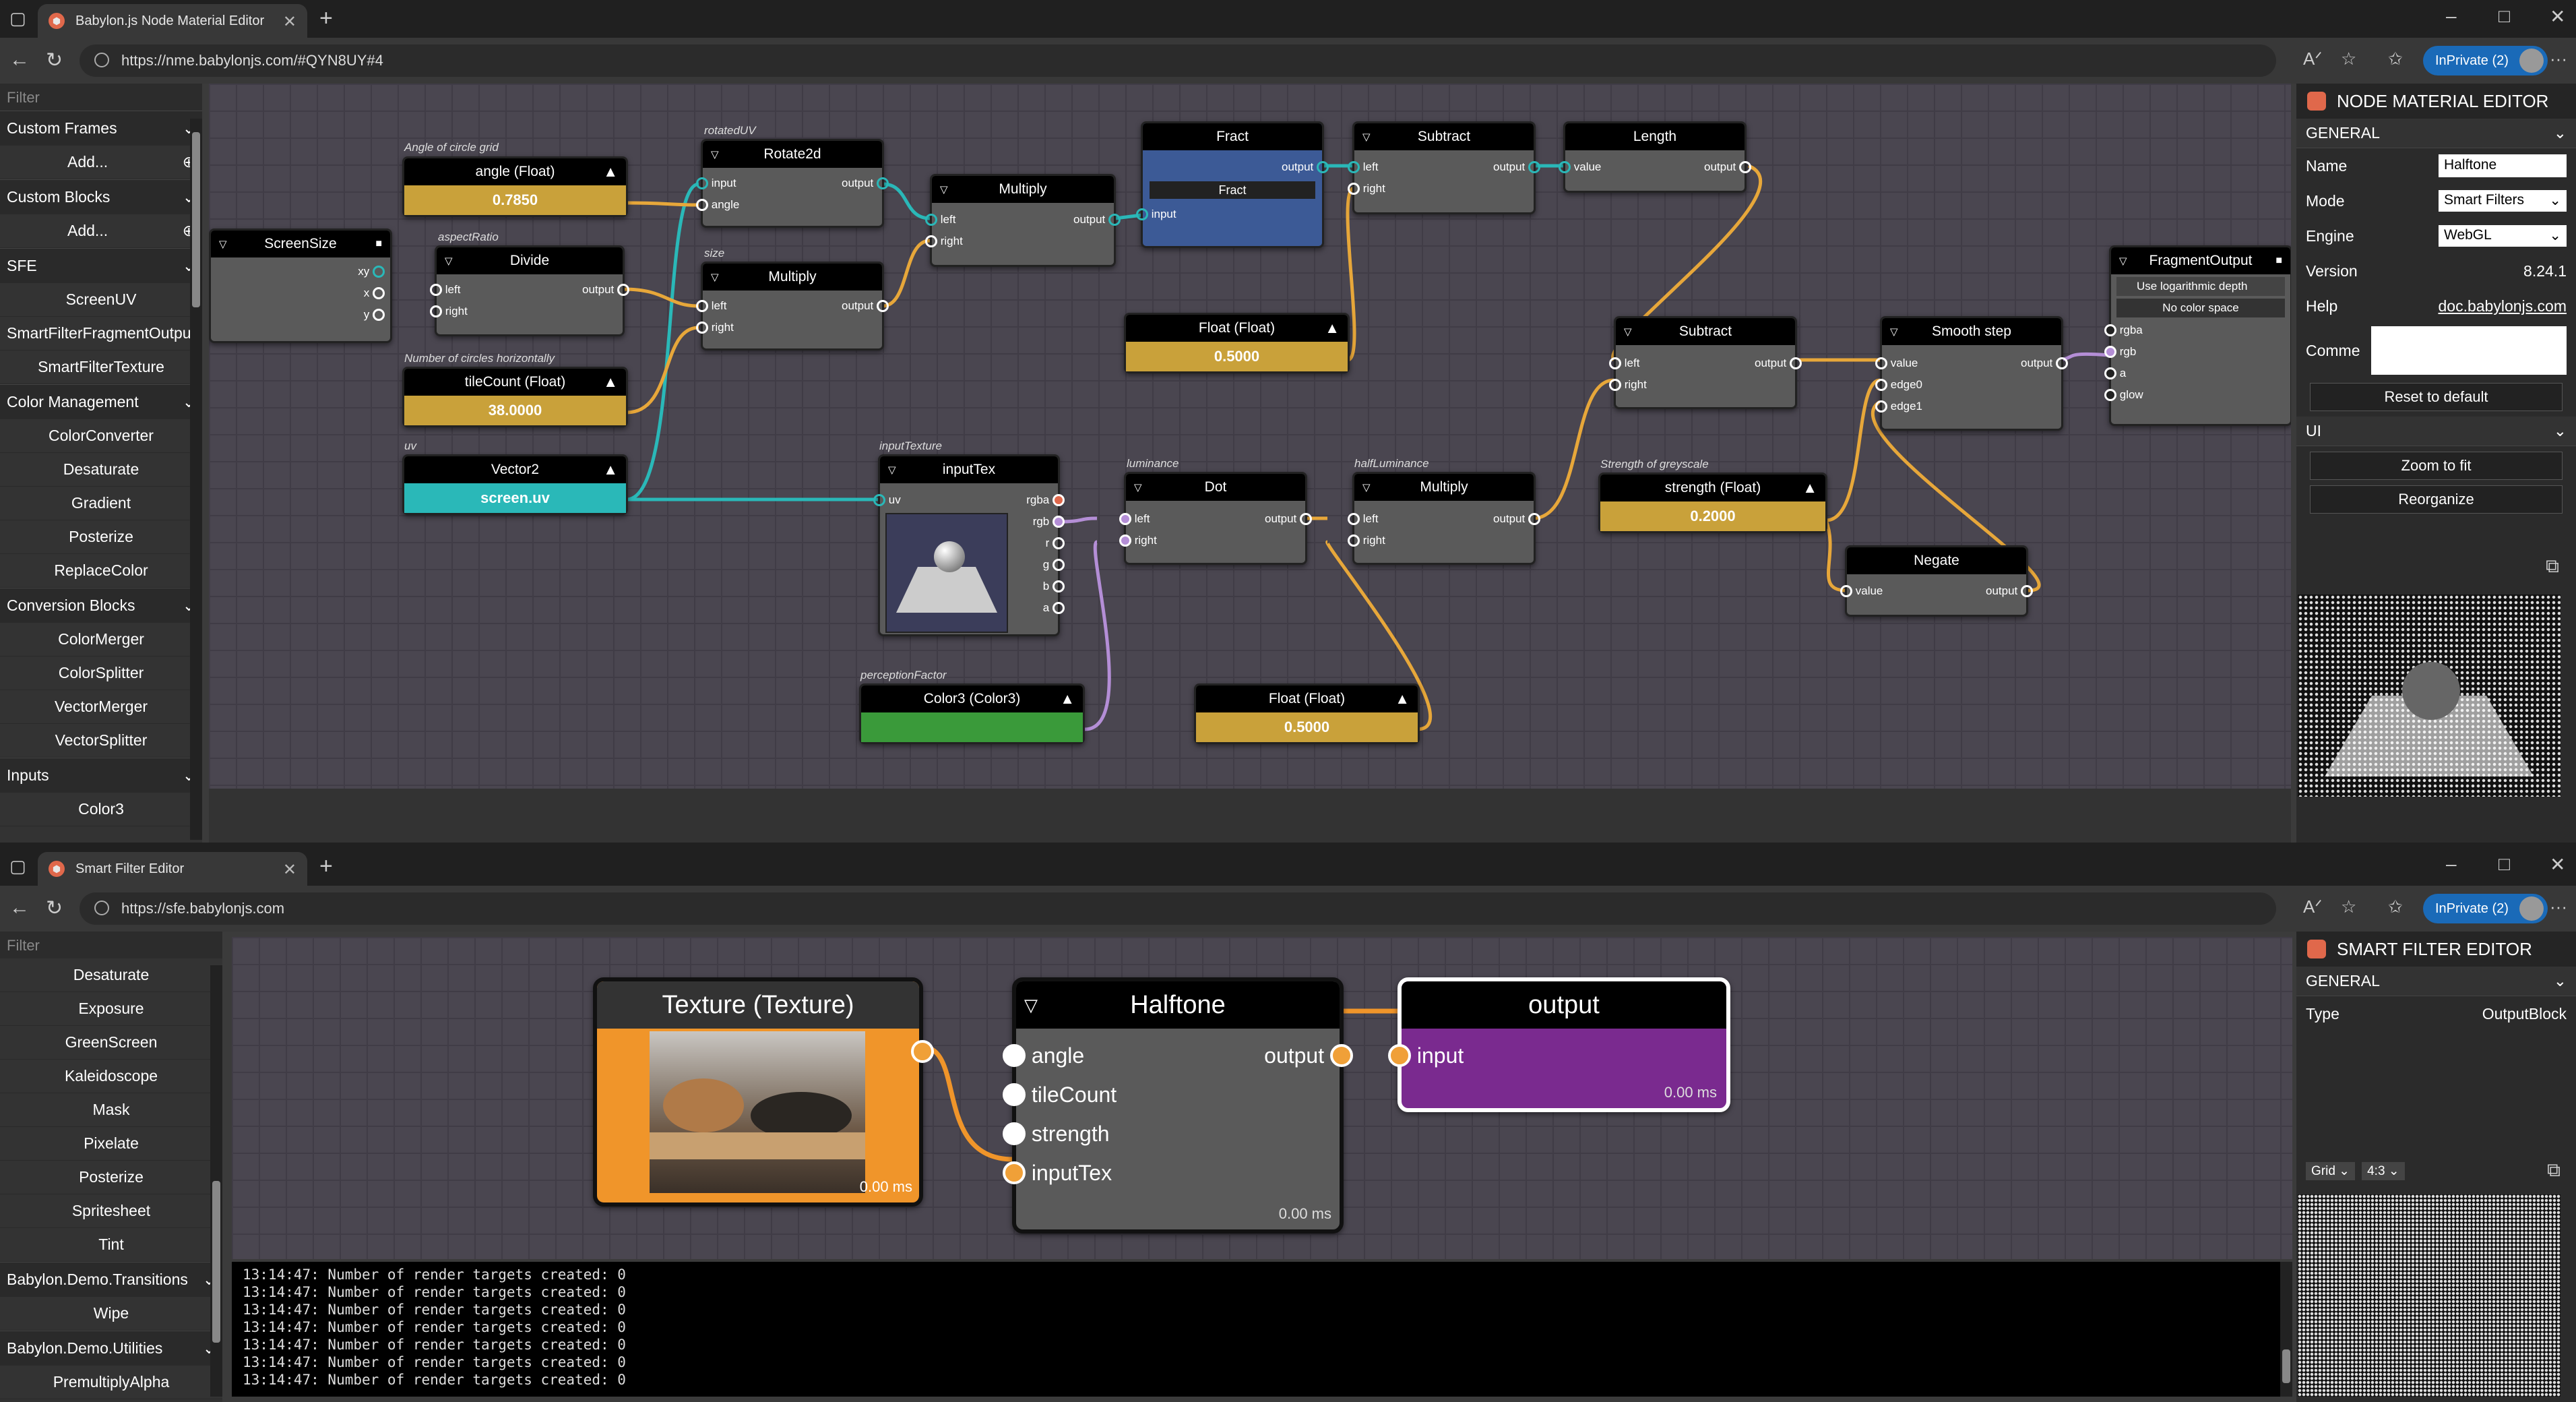  Describe the element at coordinates (17, 866) in the screenshot. I see `sidebar-toggle-icon: ▢` at that location.